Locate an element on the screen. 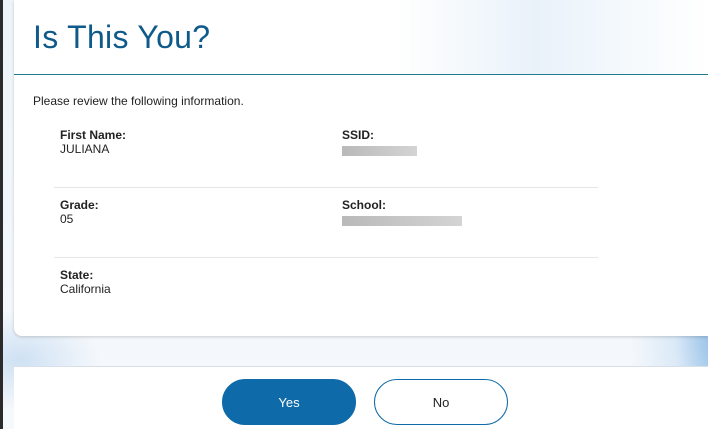 The height and width of the screenshot is (429, 708). info-row: Grade: 05 School: is located at coordinates (326, 223).